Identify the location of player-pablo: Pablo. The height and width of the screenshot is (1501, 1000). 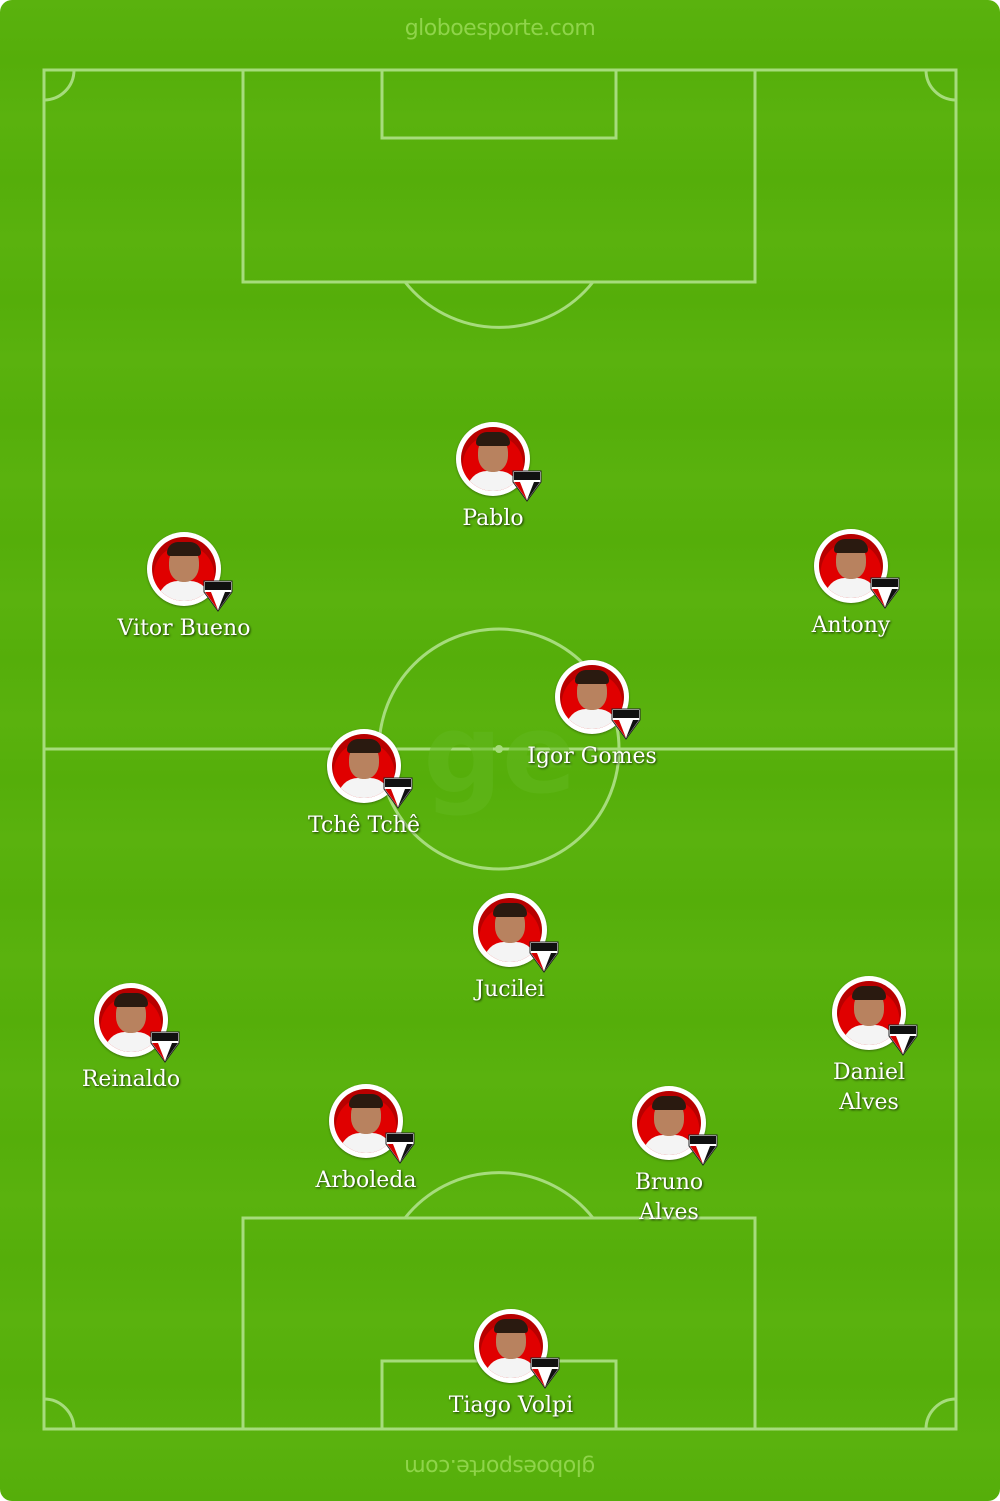
(493, 478).